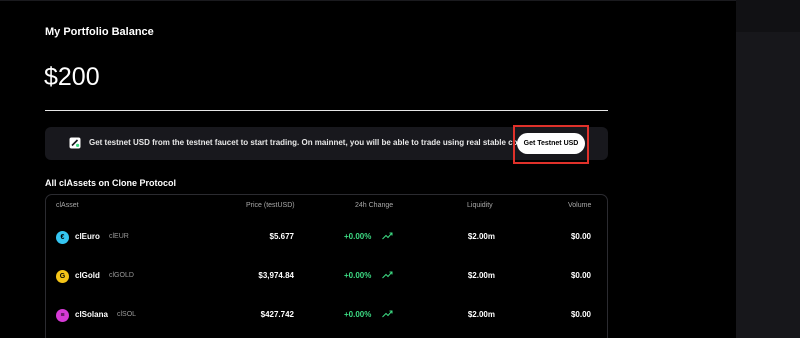 This screenshot has width=800, height=338. I want to click on asset-ticker: clGOLD, so click(121, 275).